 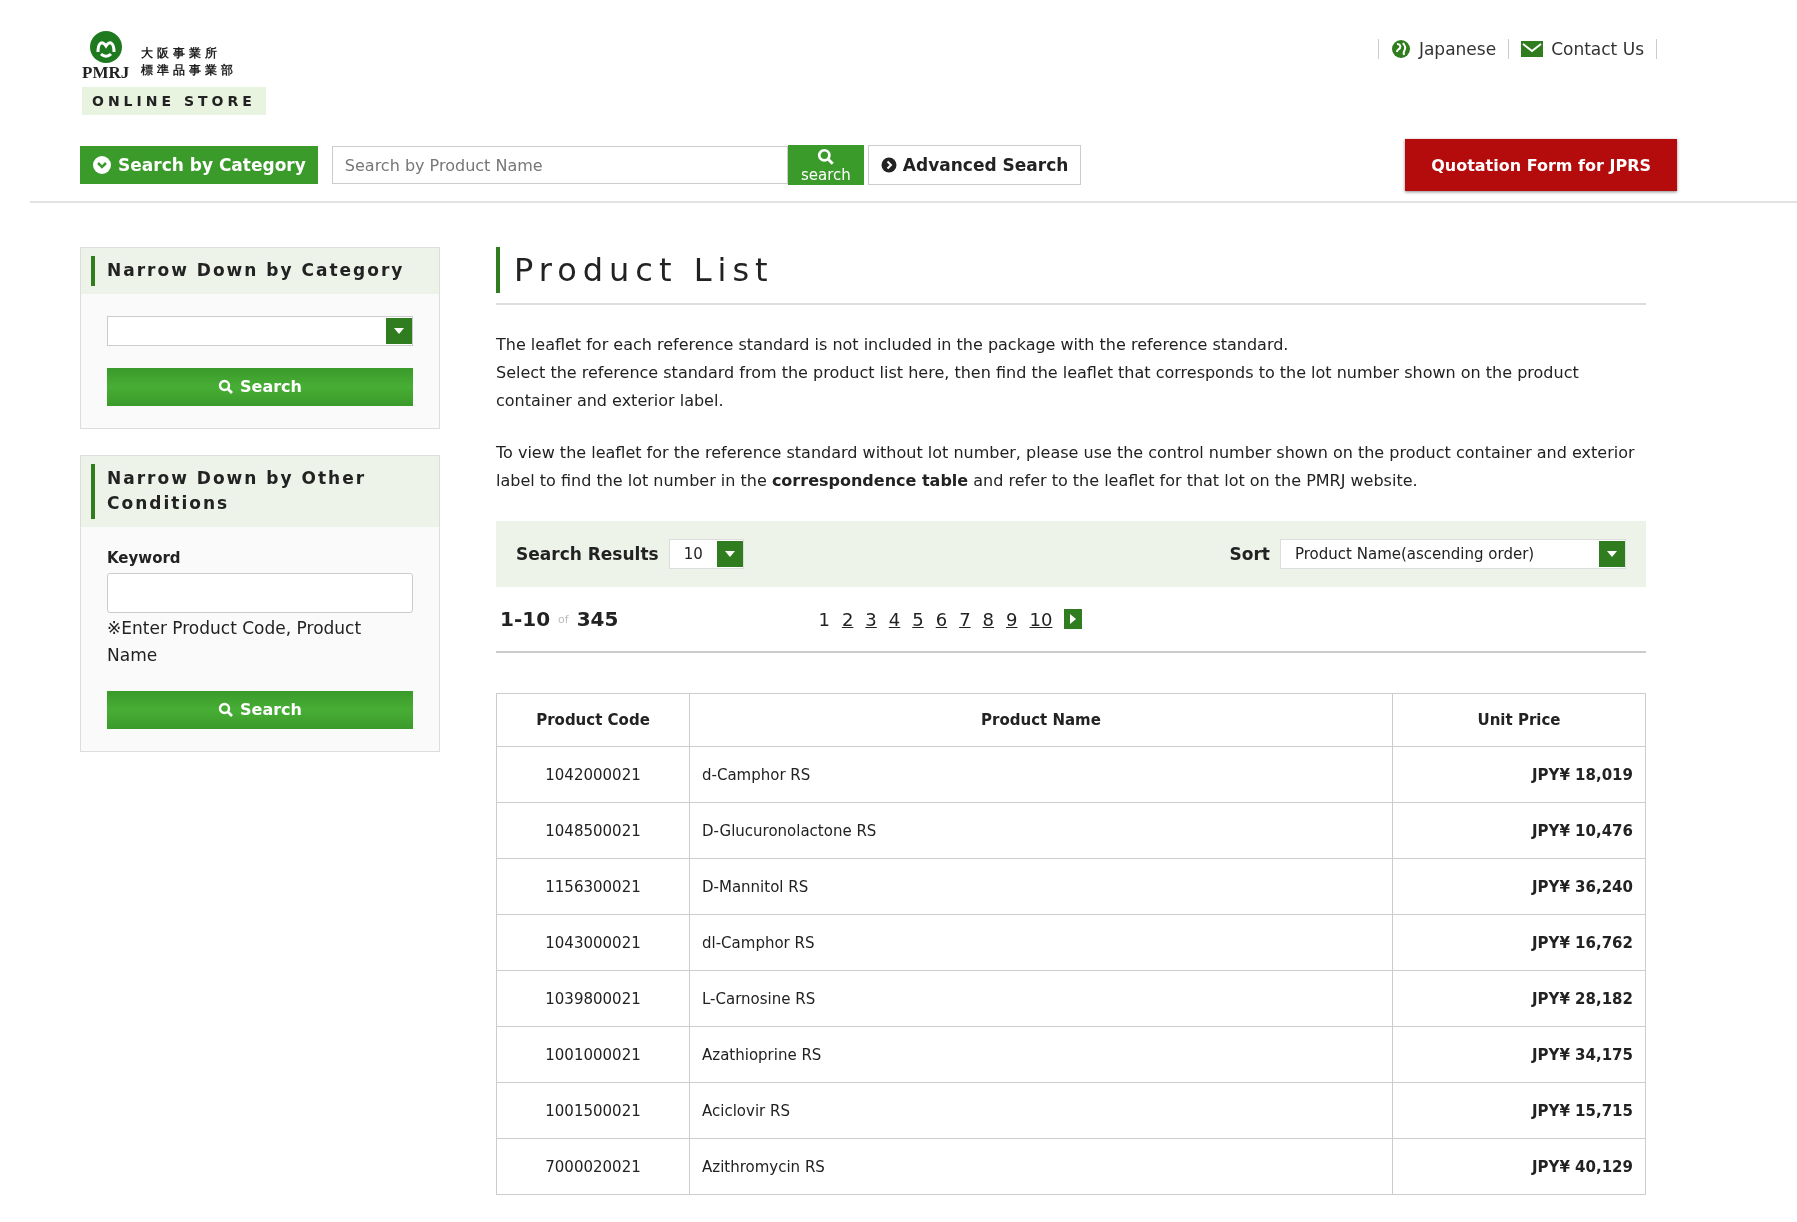 What do you see at coordinates (563, 619) in the screenshot?
I see `of-text: of` at bounding box center [563, 619].